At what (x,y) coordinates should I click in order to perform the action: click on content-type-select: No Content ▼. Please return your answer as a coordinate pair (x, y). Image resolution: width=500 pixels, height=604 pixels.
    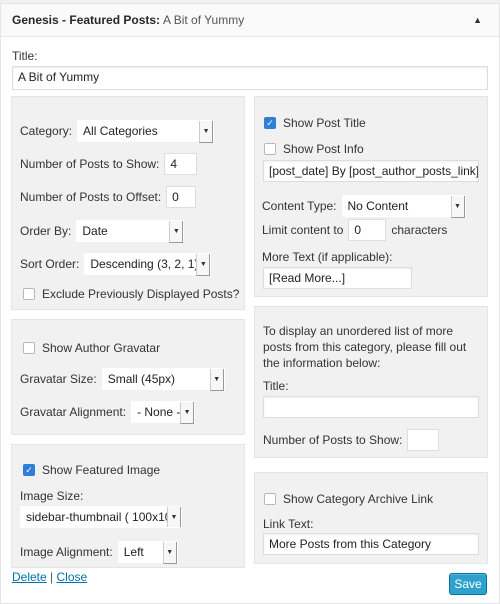
    Looking at the image, I should click on (403, 206).